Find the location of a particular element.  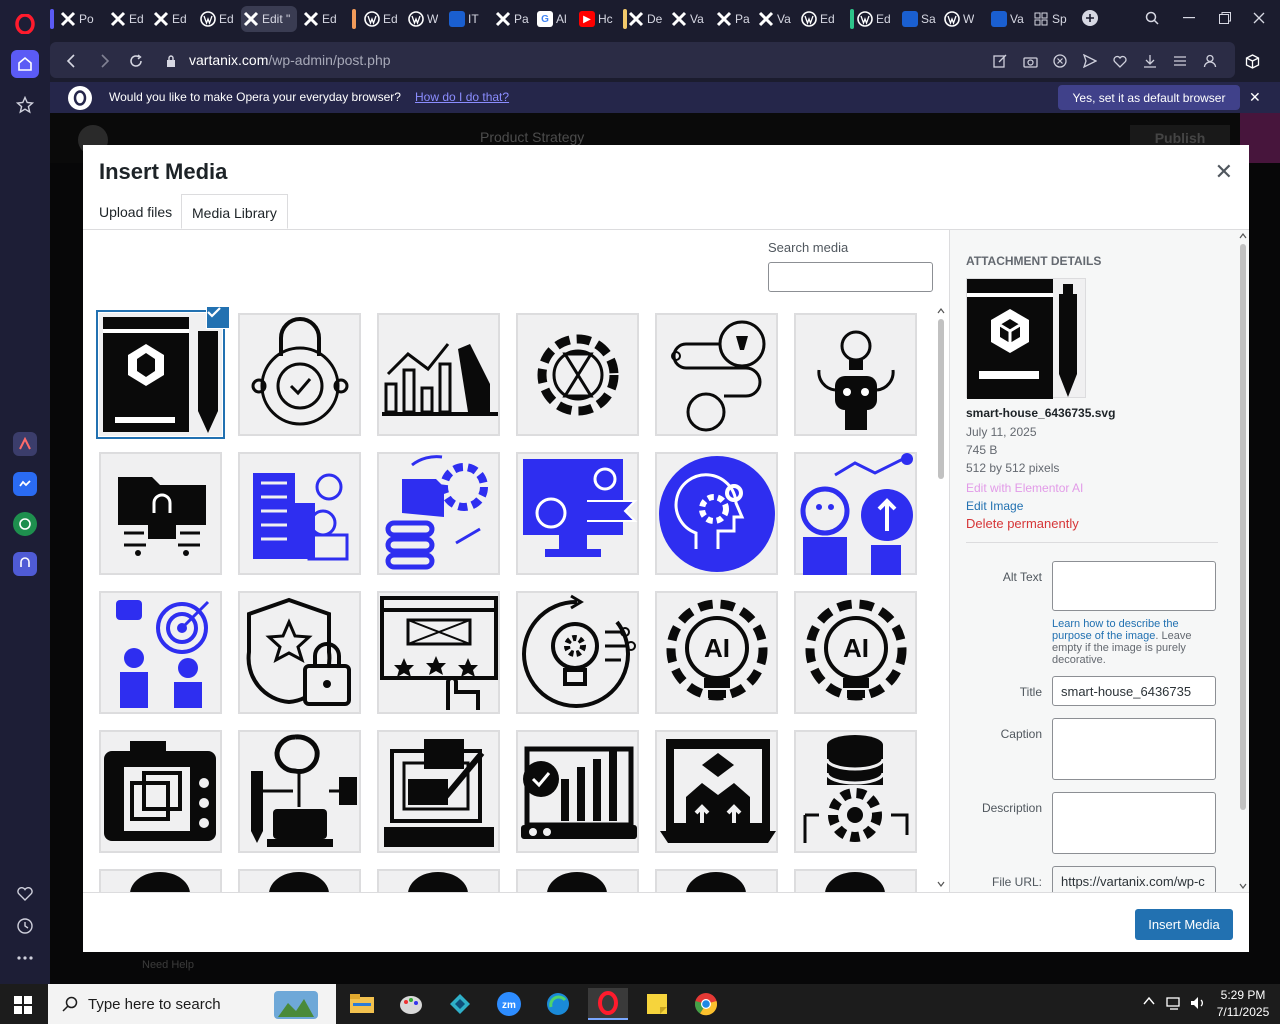

browser-tab: Sa is located at coordinates (920, 19).